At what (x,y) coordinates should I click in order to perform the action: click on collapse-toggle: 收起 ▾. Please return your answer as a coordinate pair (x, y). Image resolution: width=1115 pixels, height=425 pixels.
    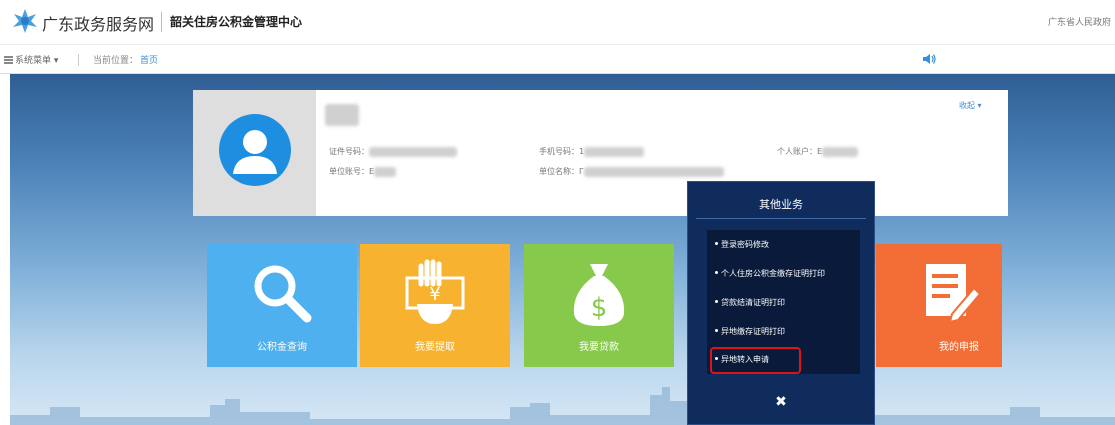
    Looking at the image, I should click on (970, 105).